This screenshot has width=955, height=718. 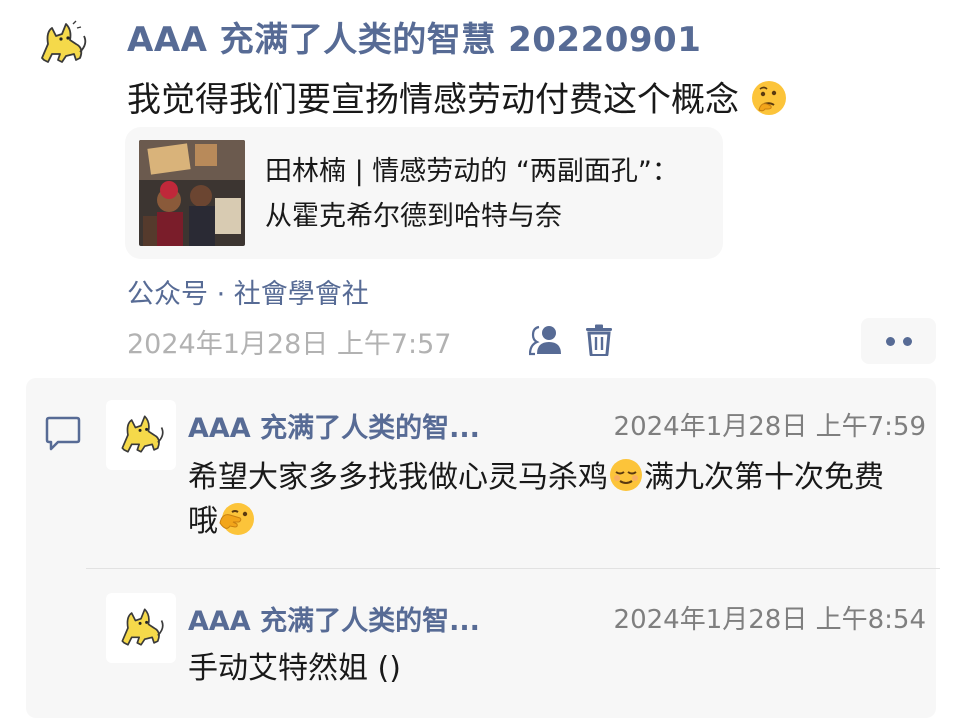 I want to click on people-icon, so click(x=545, y=340).